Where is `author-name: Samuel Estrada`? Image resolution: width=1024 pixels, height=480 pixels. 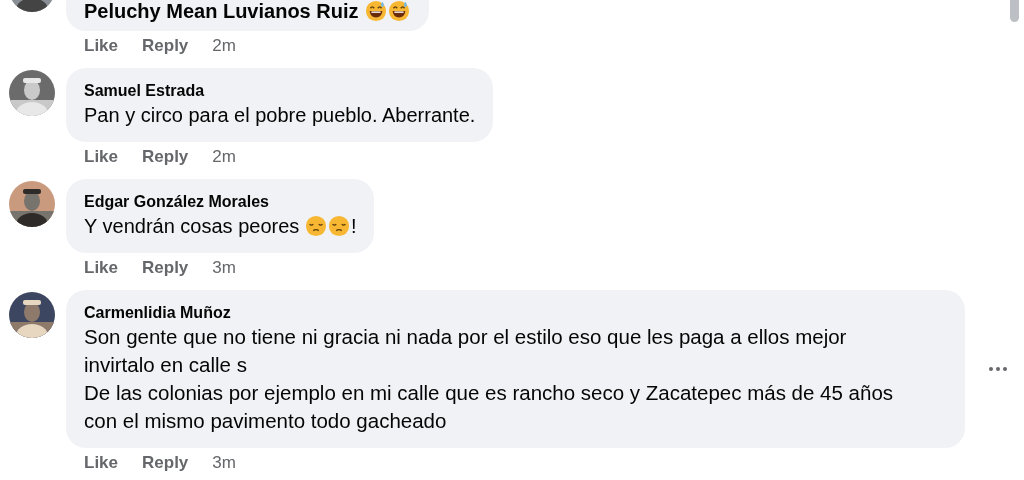 author-name: Samuel Estrada is located at coordinates (280, 91).